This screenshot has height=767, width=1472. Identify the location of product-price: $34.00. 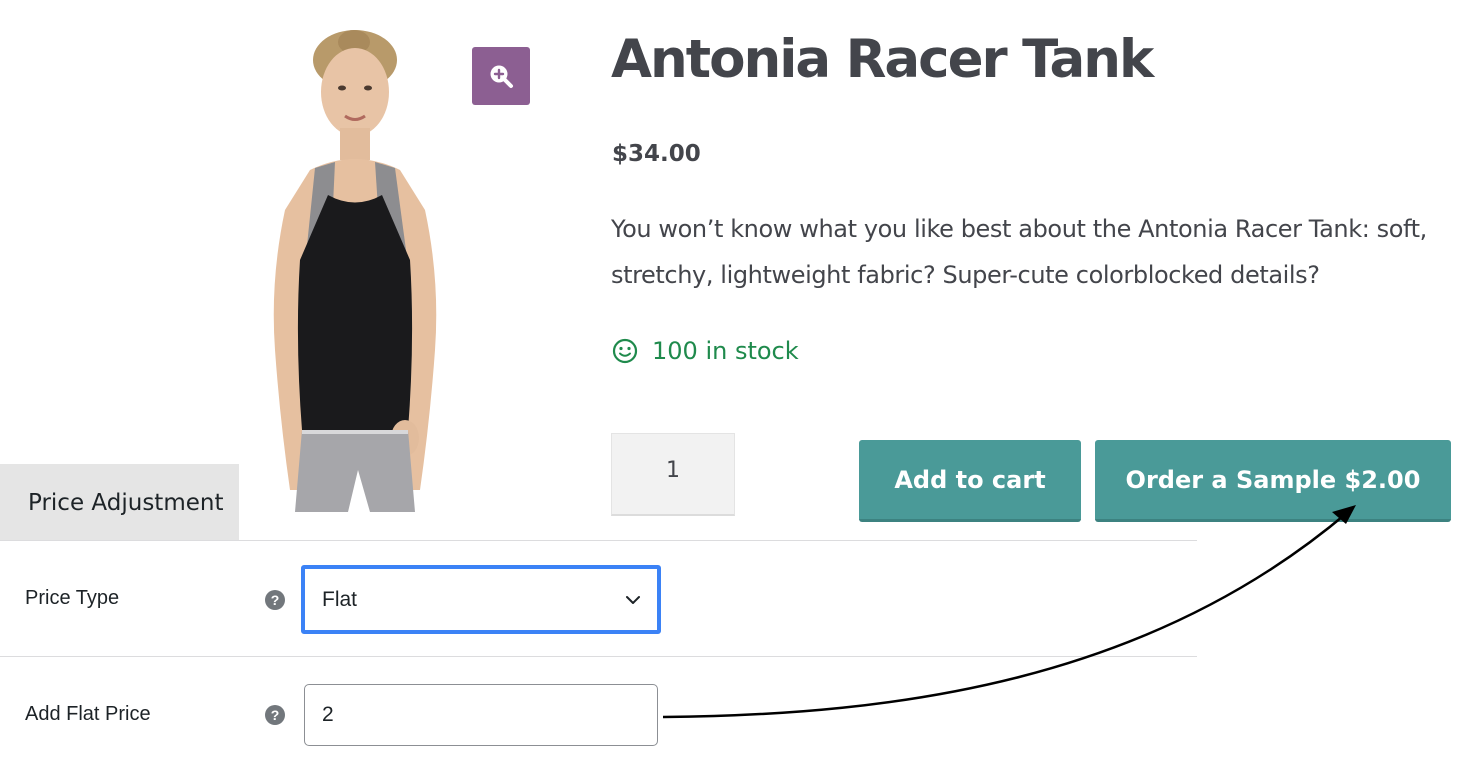
(656, 154).